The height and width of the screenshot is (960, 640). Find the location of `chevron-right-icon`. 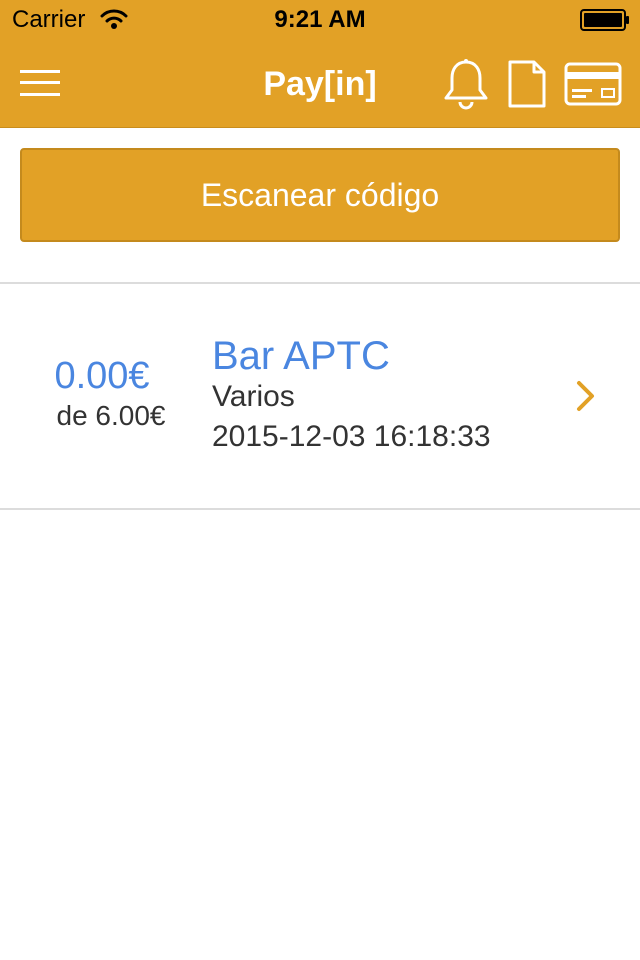

chevron-right-icon is located at coordinates (585, 396).